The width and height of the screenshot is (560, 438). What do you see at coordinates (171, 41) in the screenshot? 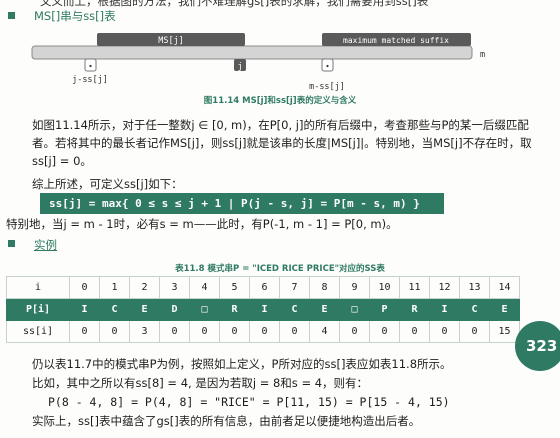
I see `ms-bar-label: MS[j]` at bounding box center [171, 41].